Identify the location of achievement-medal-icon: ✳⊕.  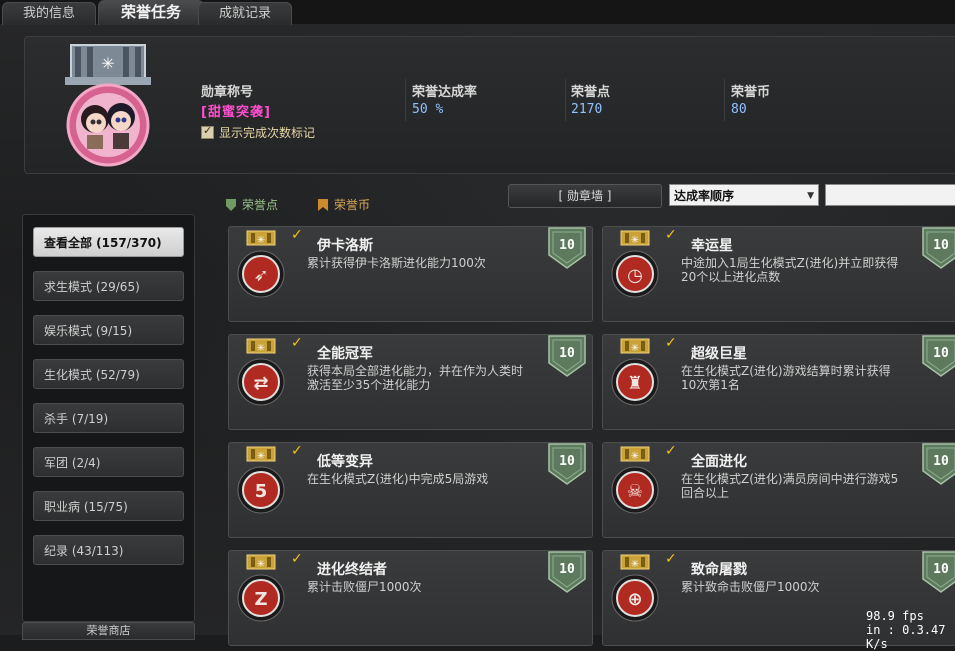
(635, 588).